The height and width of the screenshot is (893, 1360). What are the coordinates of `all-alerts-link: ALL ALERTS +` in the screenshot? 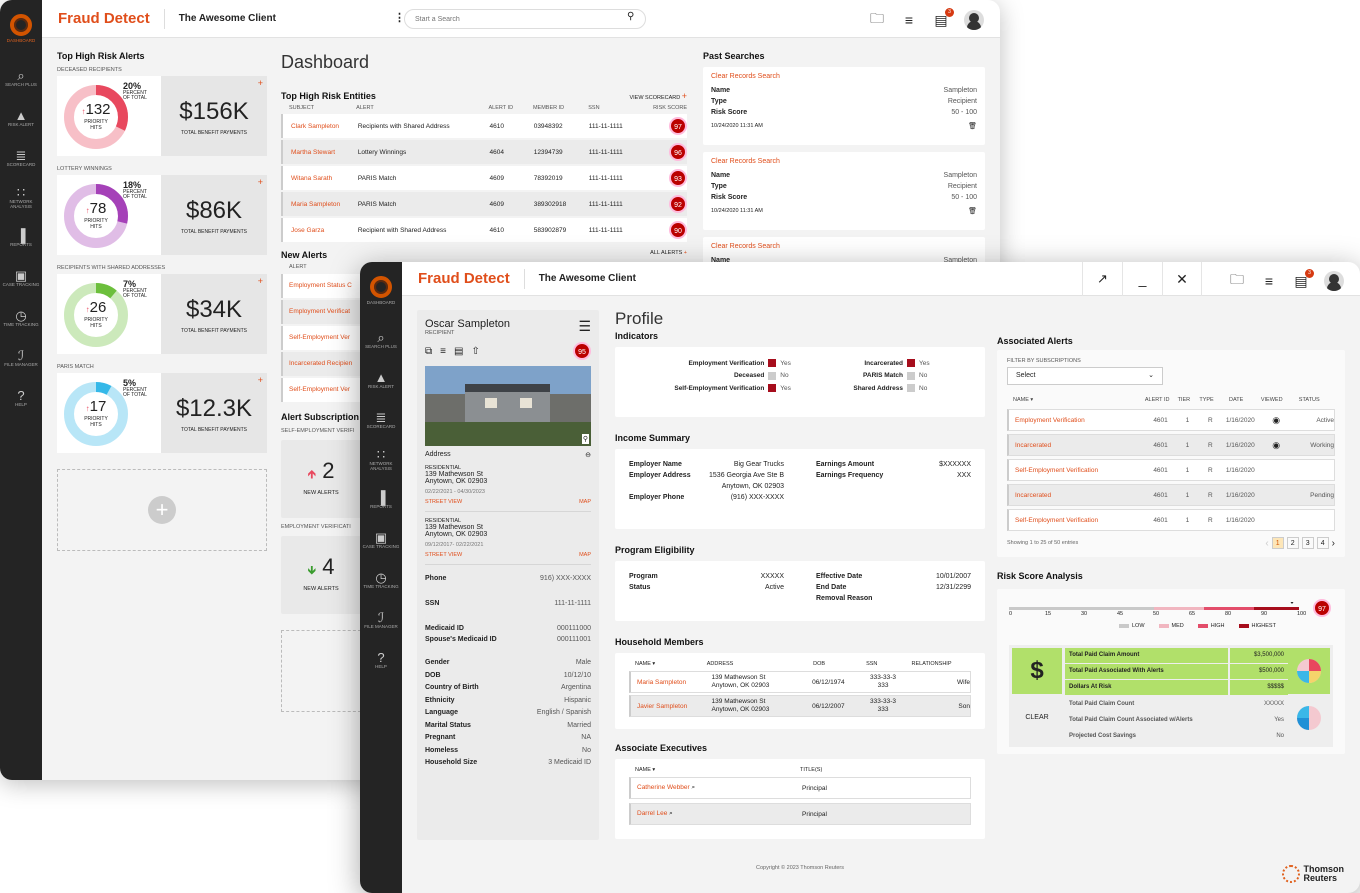 It's located at (668, 255).